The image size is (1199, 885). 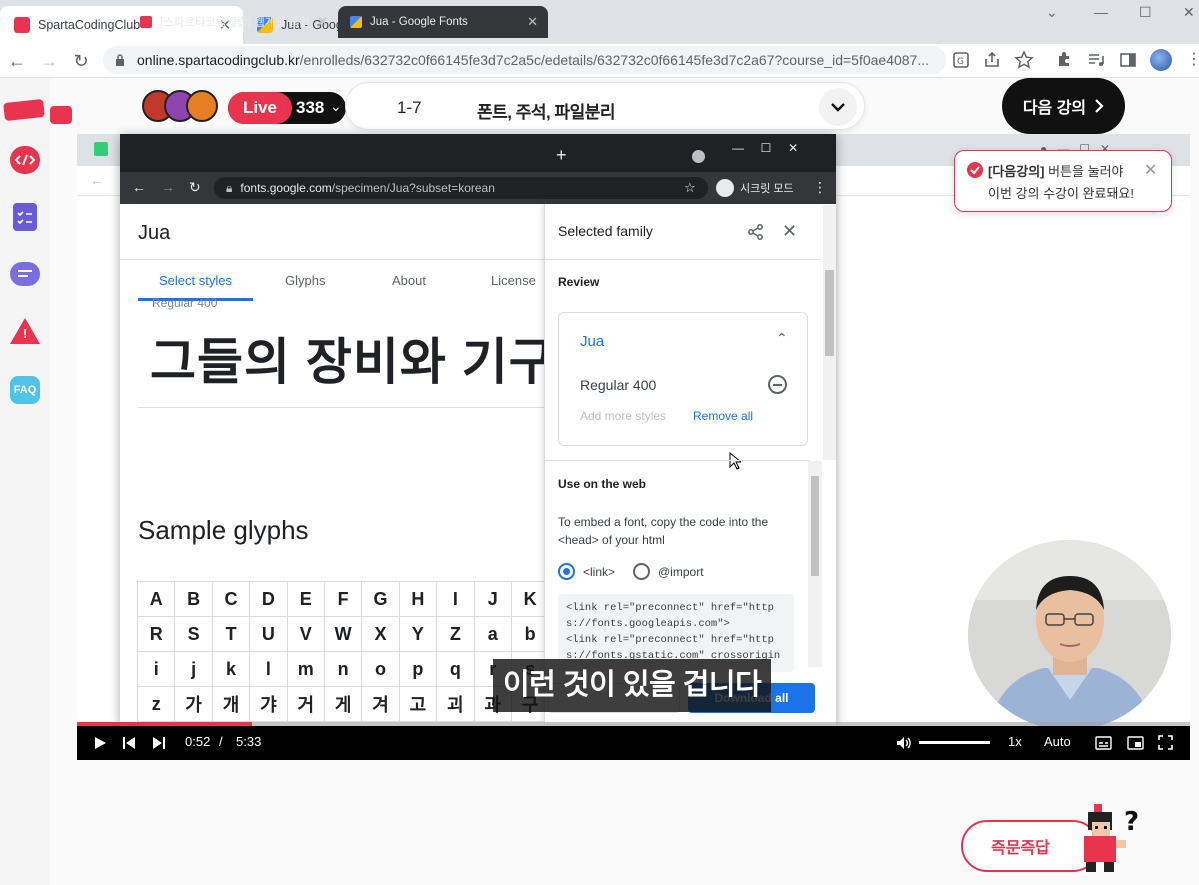 I want to click on volume-slider, so click(x=954, y=742).